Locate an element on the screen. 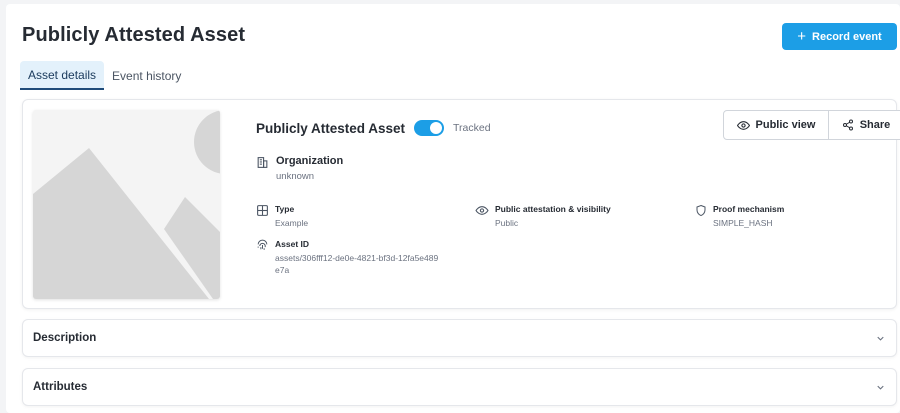 This screenshot has width=900, height=413. public-view-label: Public view is located at coordinates (785, 125).